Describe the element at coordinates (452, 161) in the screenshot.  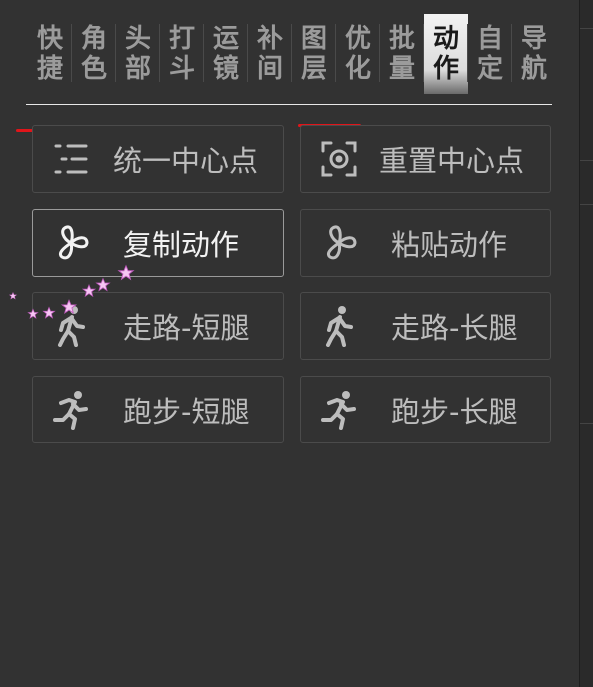
I see `reset-center-label: 重置中心点` at that location.